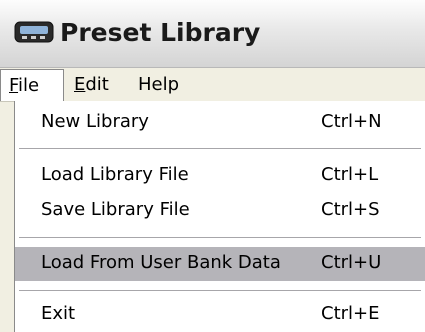 This screenshot has width=425, height=332. Describe the element at coordinates (351, 121) in the screenshot. I see `menu-item-shortcut: Ctrl+N` at that location.